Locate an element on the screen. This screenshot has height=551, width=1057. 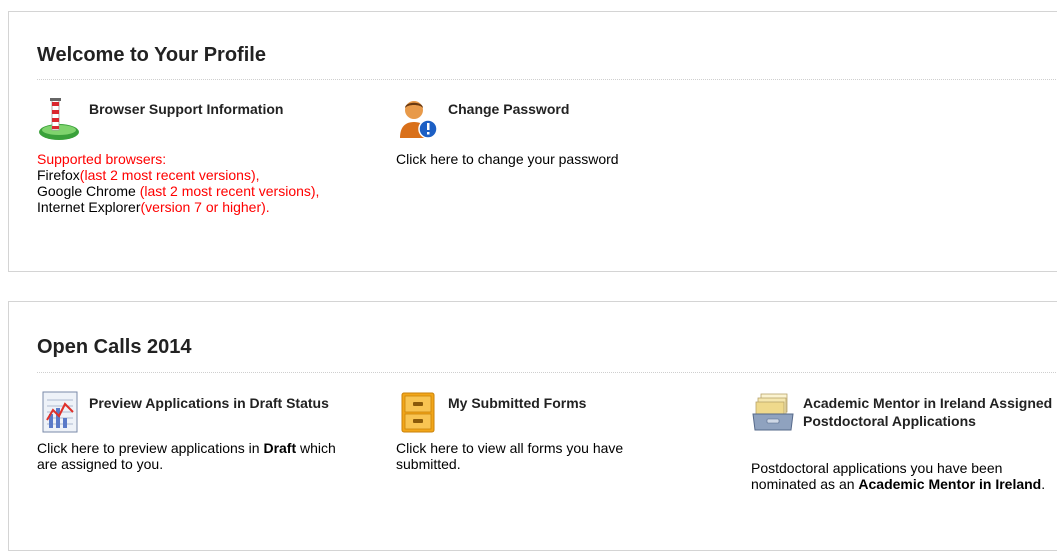
ie-note: (version 7 or higher). is located at coordinates (205, 207).